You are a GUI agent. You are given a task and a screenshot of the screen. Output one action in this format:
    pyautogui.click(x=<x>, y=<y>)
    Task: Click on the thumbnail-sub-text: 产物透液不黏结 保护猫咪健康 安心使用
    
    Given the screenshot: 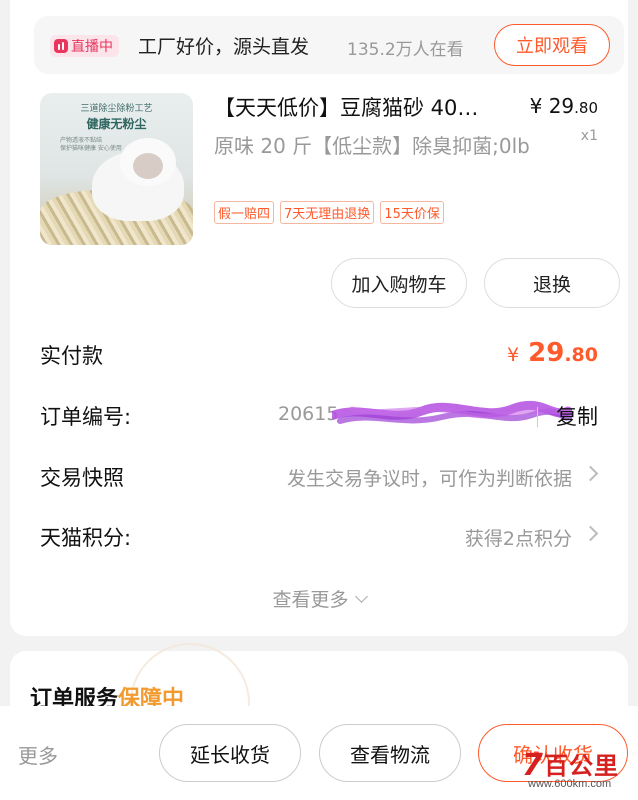 What is the action you would take?
    pyautogui.click(x=91, y=145)
    